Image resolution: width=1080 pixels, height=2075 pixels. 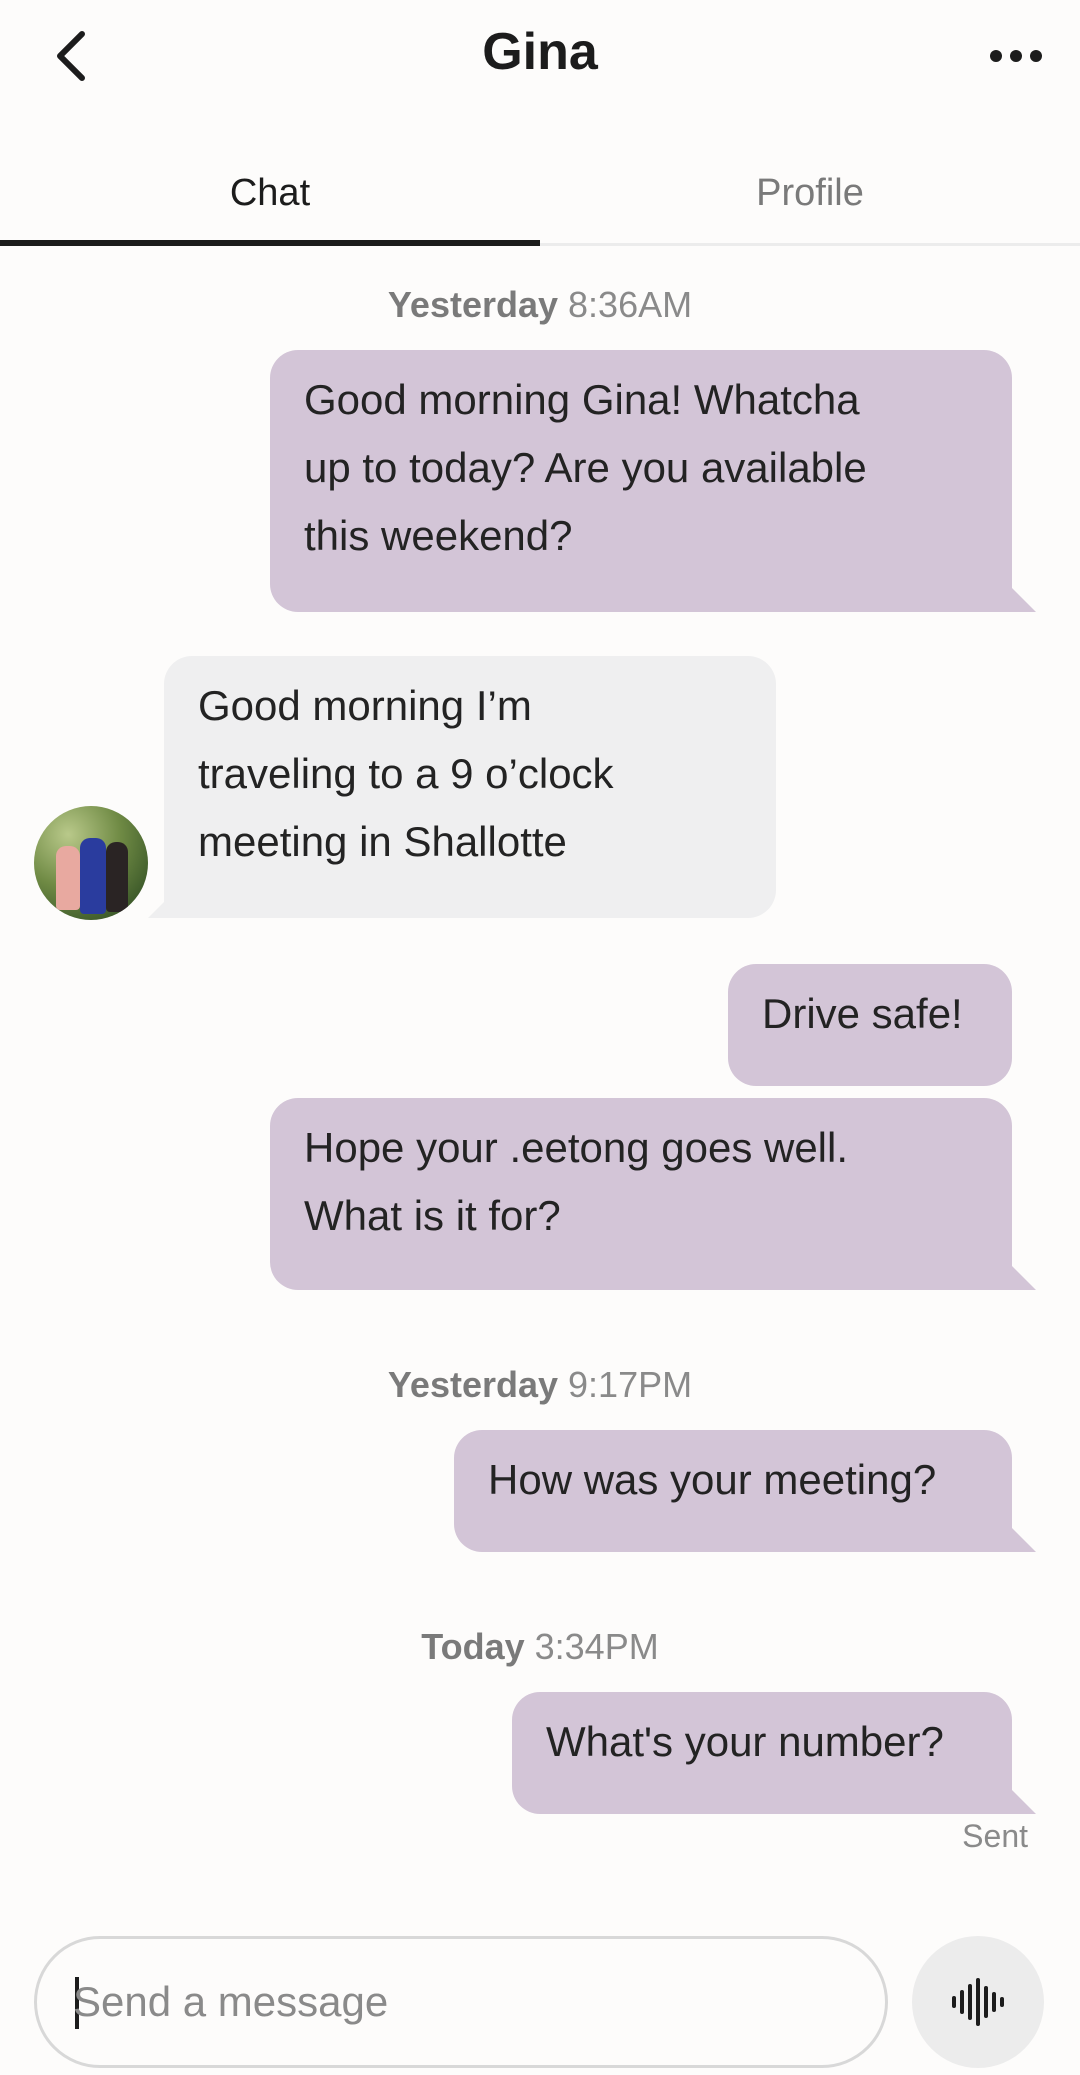 I want to click on timestamp-day: Today, so click(x=473, y=1646).